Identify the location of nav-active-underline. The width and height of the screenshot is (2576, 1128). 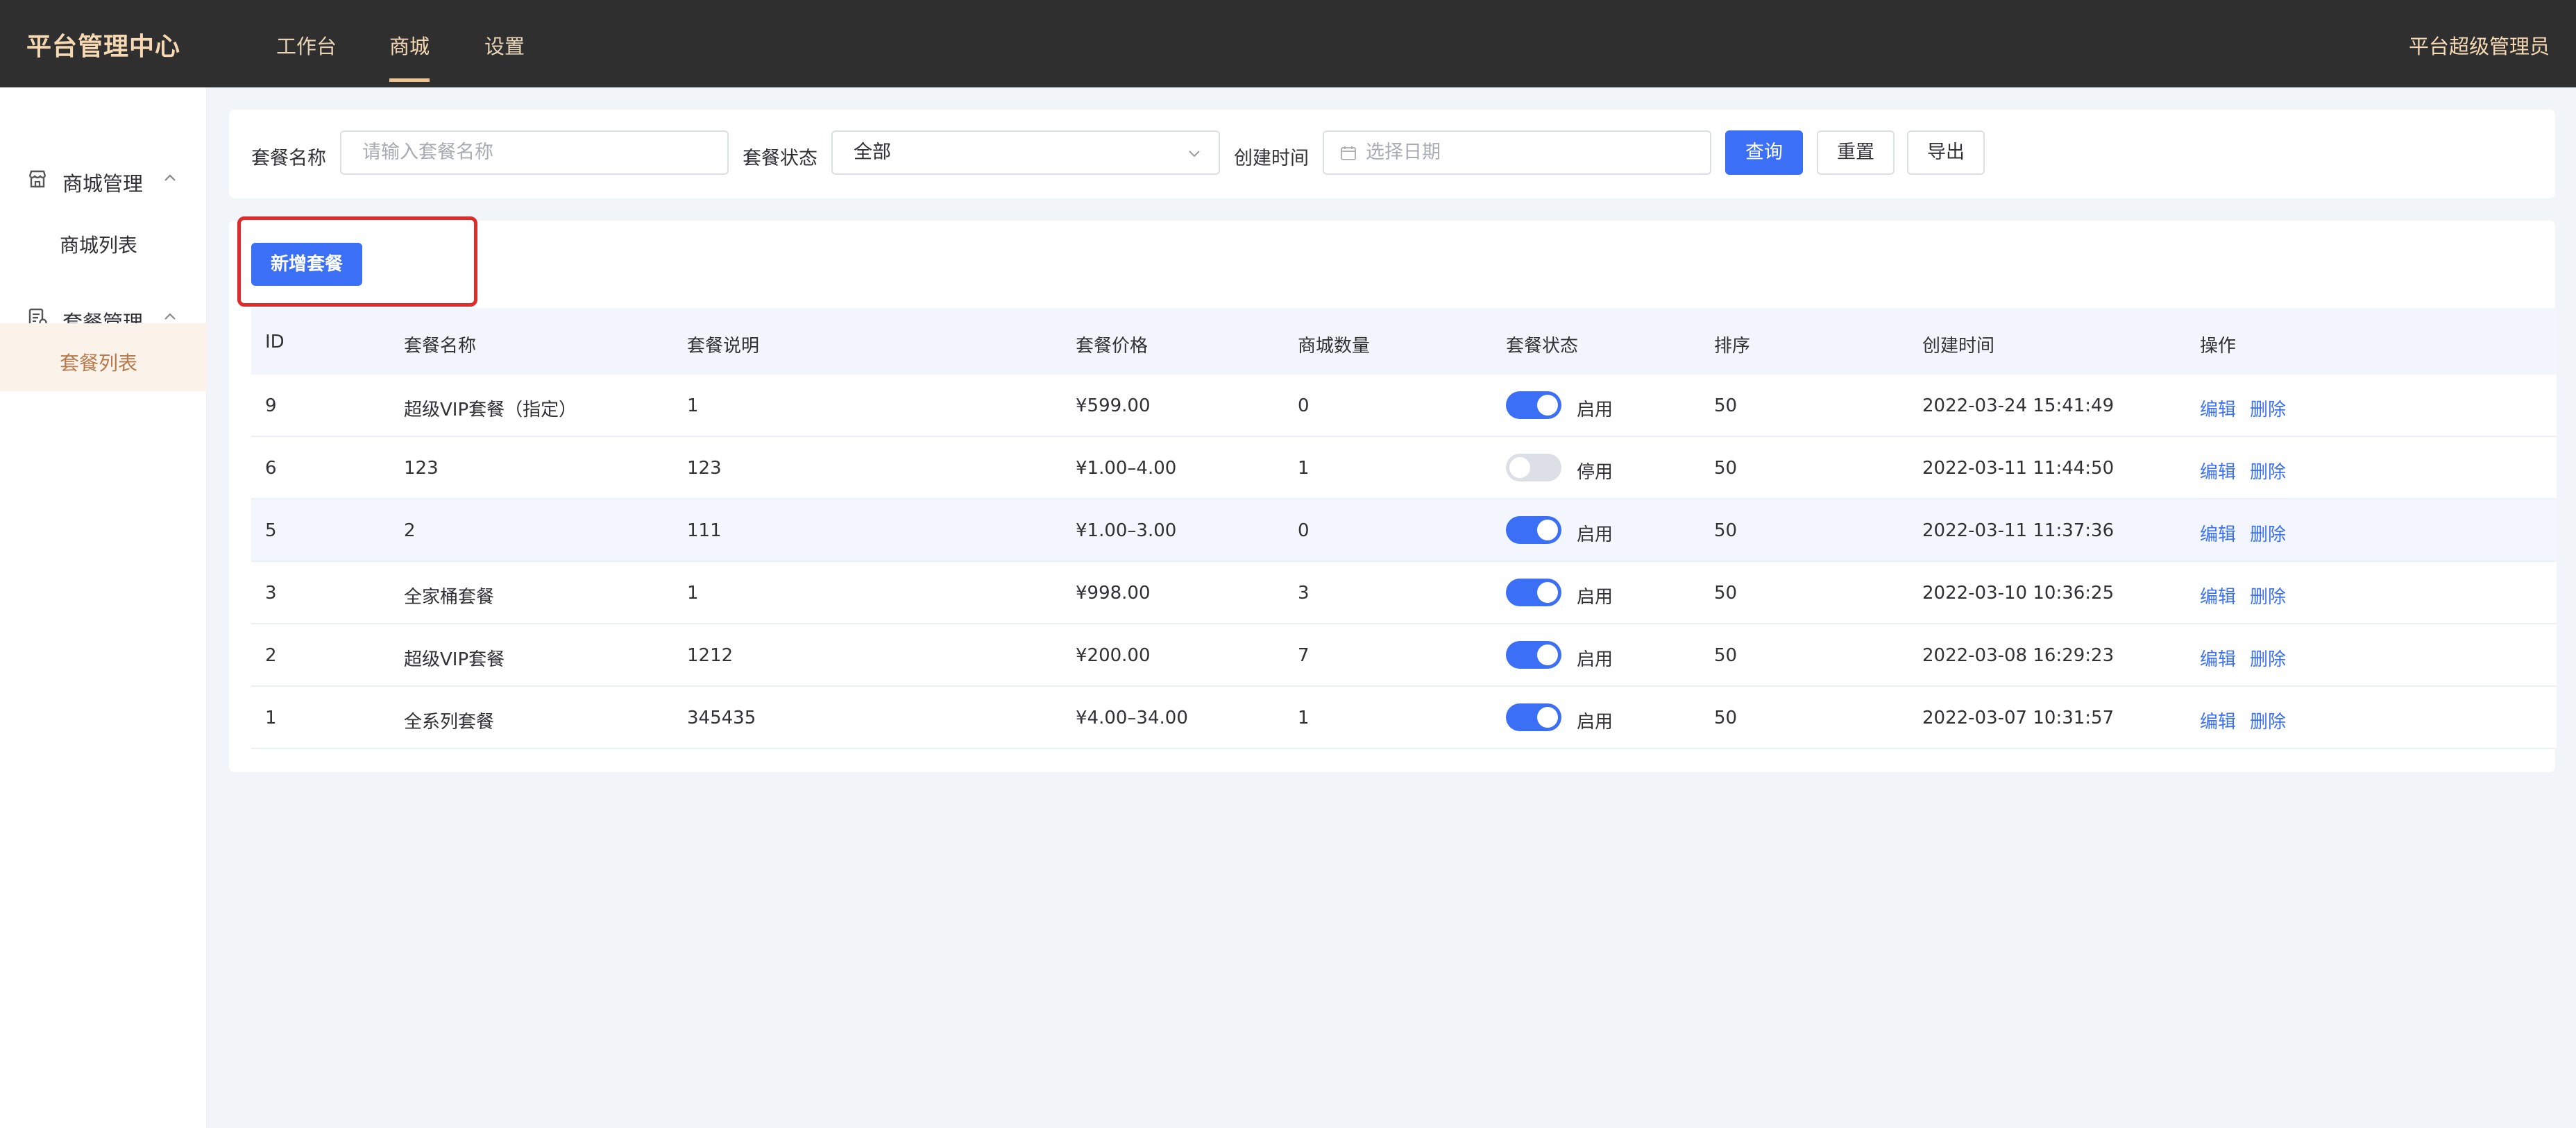
(409, 80).